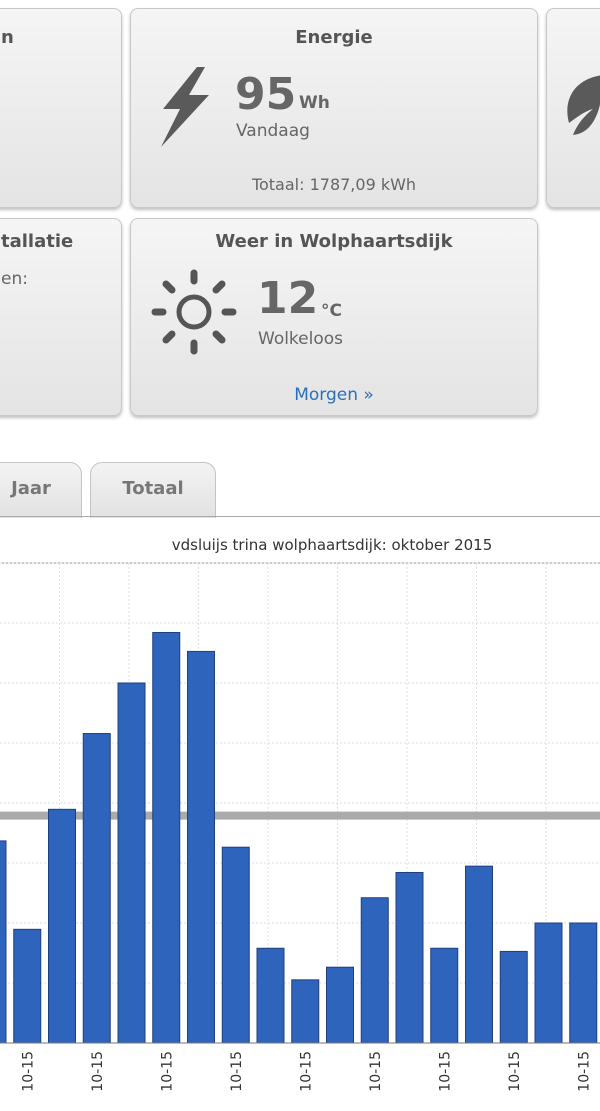 This screenshot has height=1111, width=600. What do you see at coordinates (288, 298) in the screenshot?
I see `weer-value: 12` at bounding box center [288, 298].